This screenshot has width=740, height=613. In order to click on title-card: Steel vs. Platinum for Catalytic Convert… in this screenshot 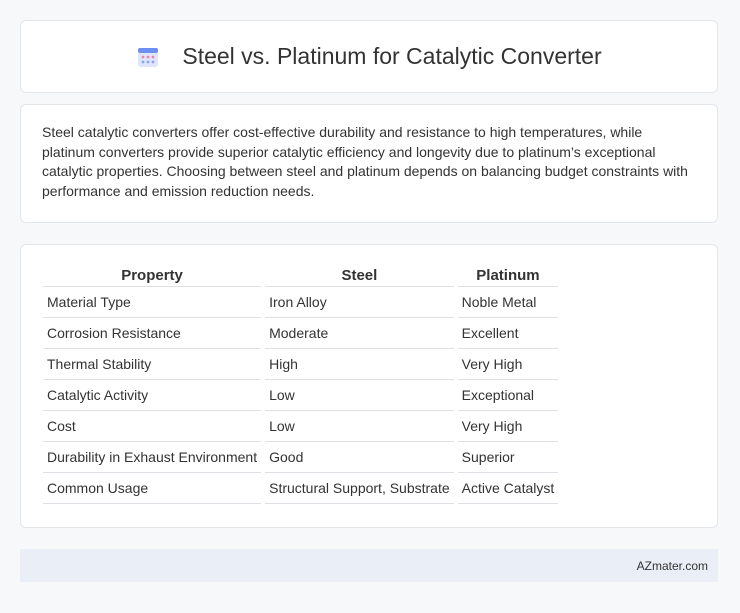, I will do `click(369, 56)`.